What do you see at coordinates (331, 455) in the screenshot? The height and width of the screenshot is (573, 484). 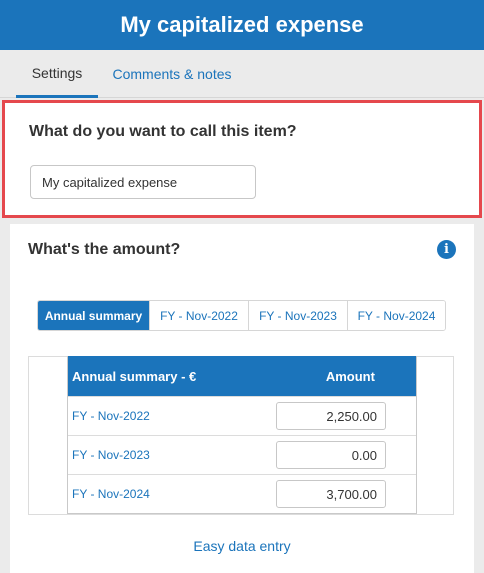 I see `amount-input-fy-nov-2023` at bounding box center [331, 455].